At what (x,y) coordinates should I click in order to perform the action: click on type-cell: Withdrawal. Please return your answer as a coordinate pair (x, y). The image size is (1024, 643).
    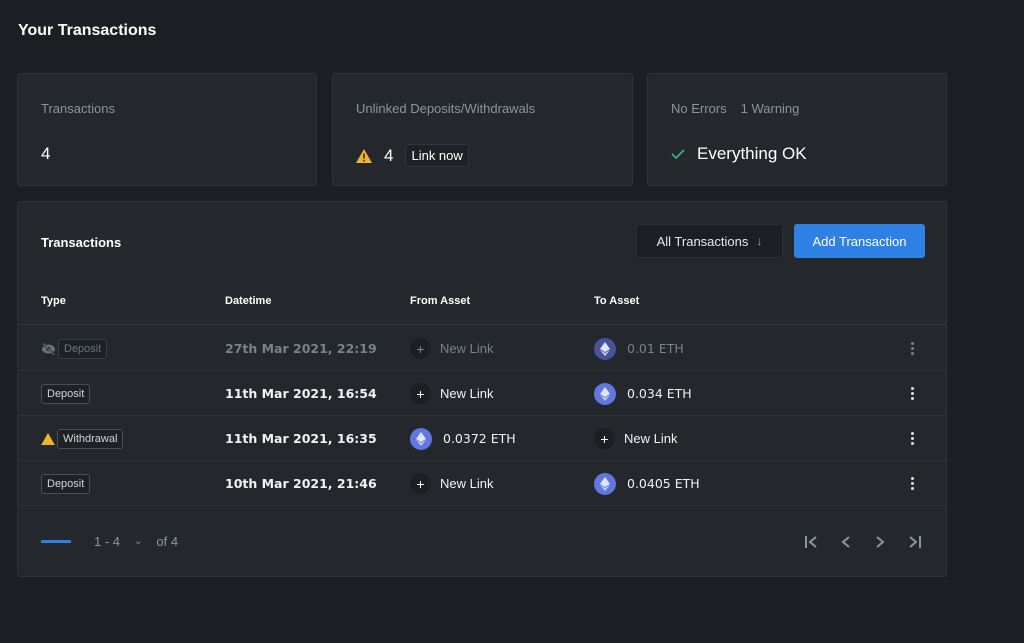
    Looking at the image, I should click on (82, 438).